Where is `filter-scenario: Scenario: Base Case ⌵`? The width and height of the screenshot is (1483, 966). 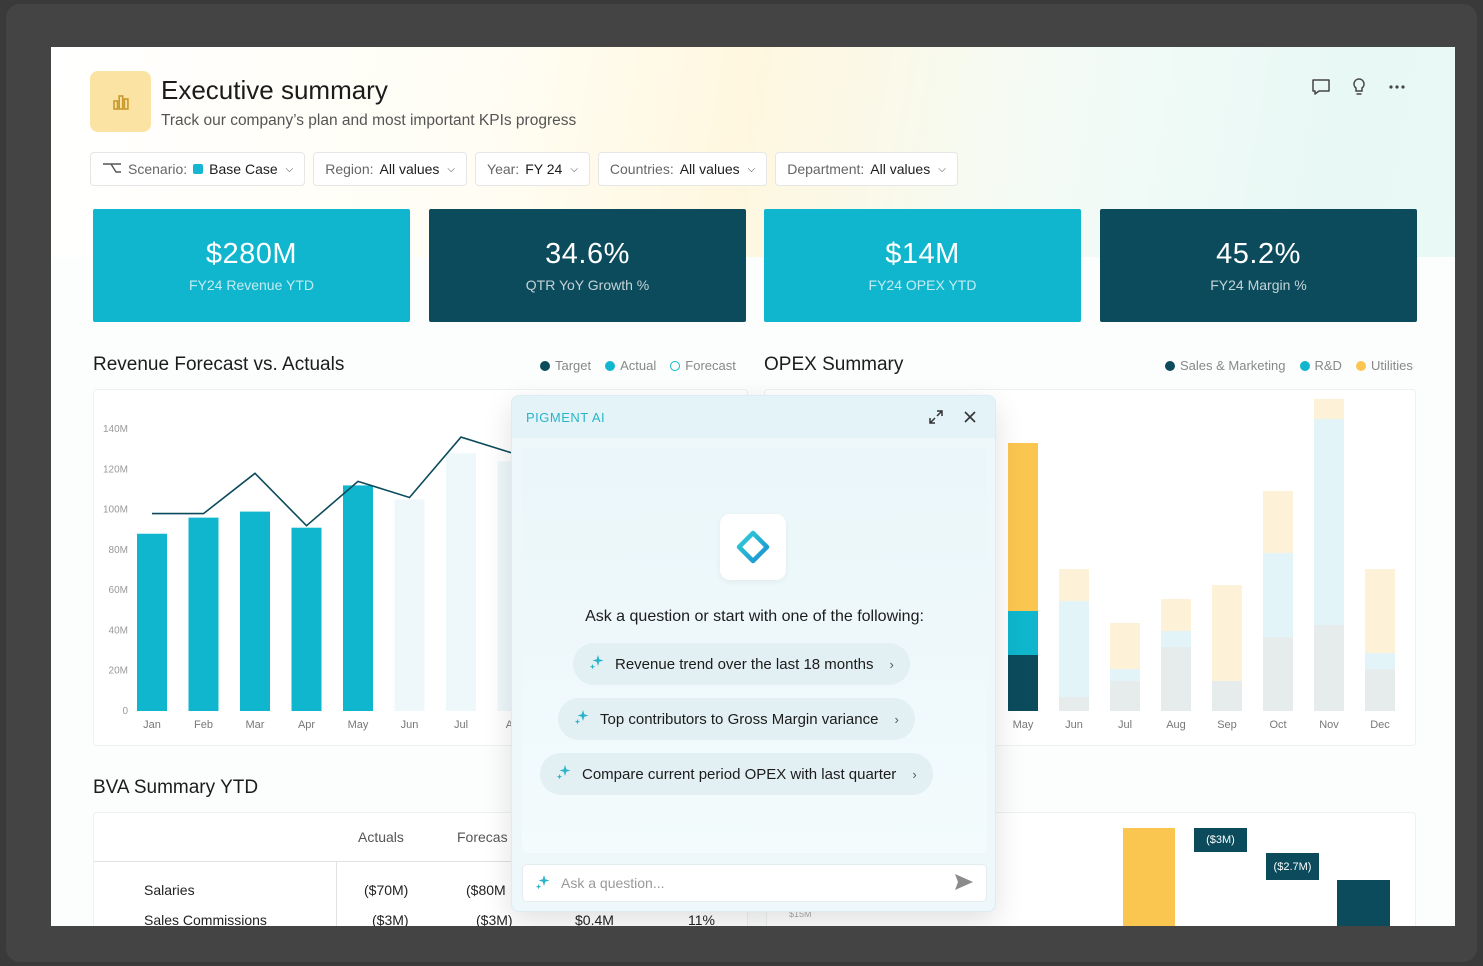
filter-scenario: Scenario: Base Case ⌵ is located at coordinates (198, 169).